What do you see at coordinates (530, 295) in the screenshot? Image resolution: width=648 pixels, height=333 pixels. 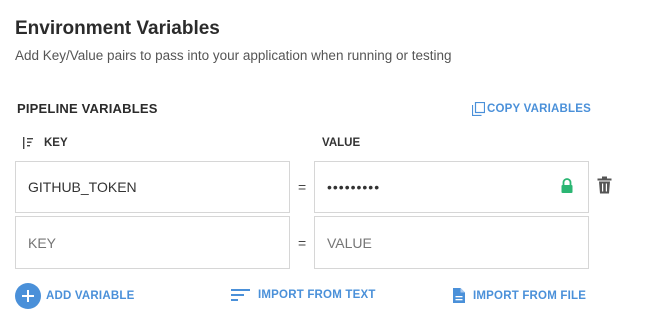 I see `import-from-file-label: IMPORT FROM FILE` at bounding box center [530, 295].